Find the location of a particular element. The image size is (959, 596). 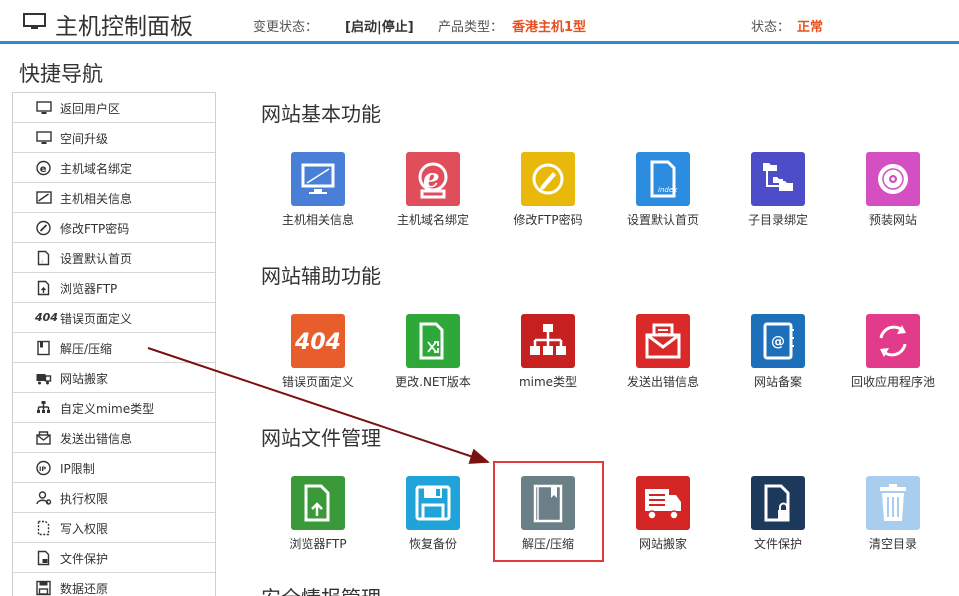

feature-tile: index 设置默认首页 is located at coordinates (663, 197).